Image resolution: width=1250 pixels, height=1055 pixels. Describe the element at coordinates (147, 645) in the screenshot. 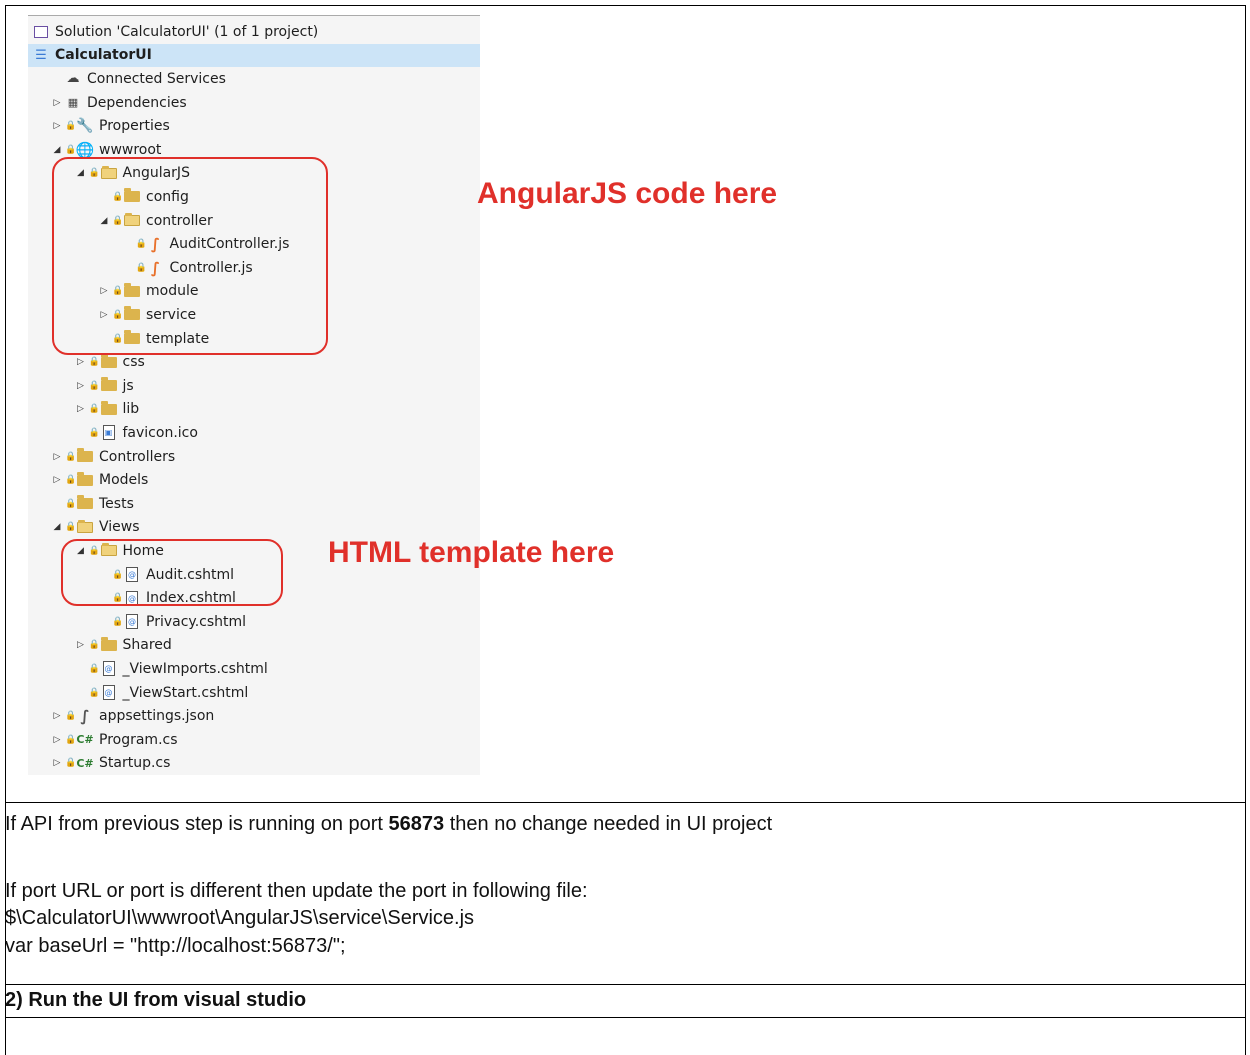

I see `tree-item-label: Shared` at that location.